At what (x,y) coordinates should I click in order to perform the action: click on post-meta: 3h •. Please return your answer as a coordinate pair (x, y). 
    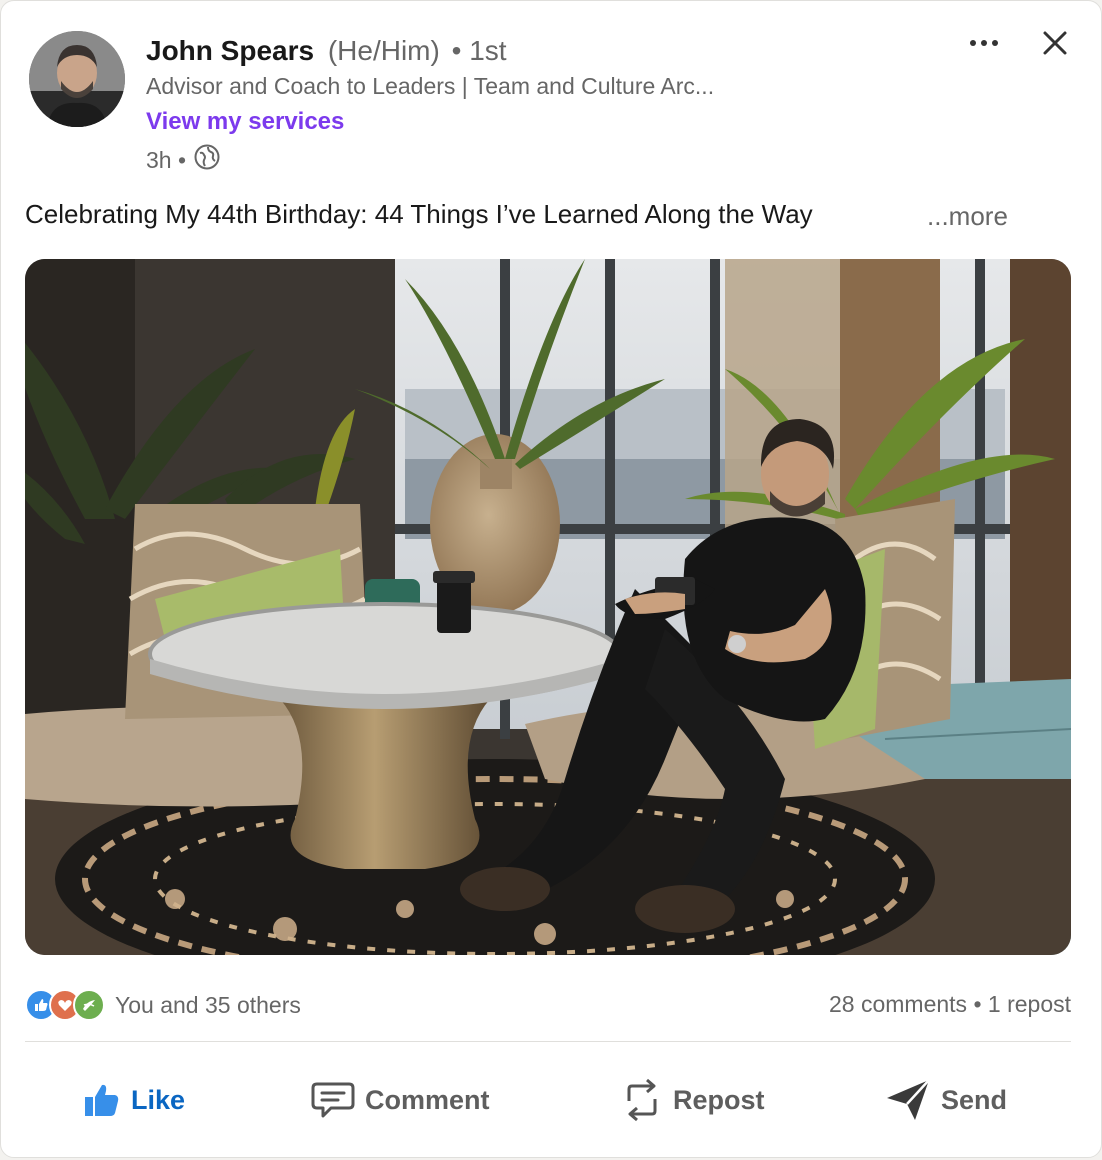
    Looking at the image, I should click on (183, 160).